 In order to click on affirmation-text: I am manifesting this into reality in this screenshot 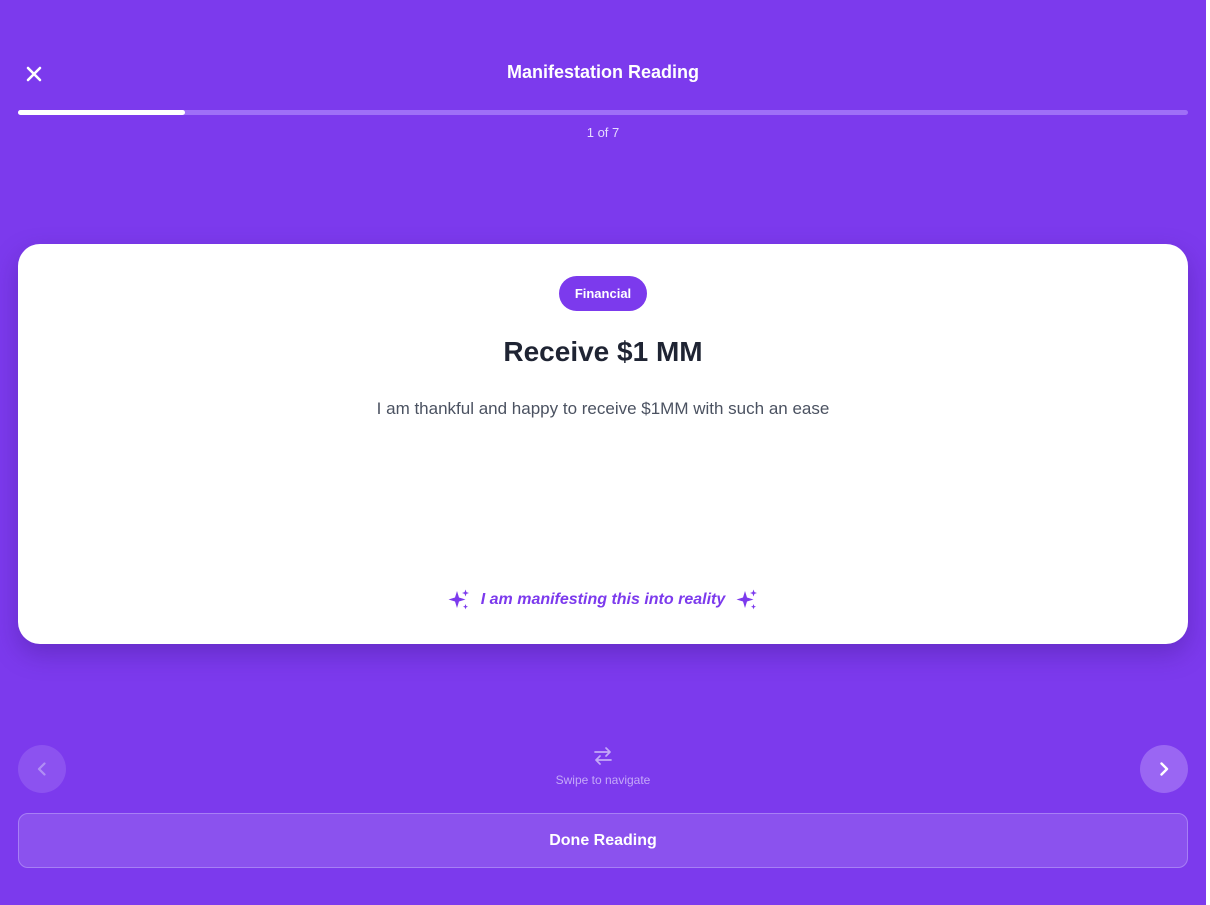, I will do `click(603, 599)`.